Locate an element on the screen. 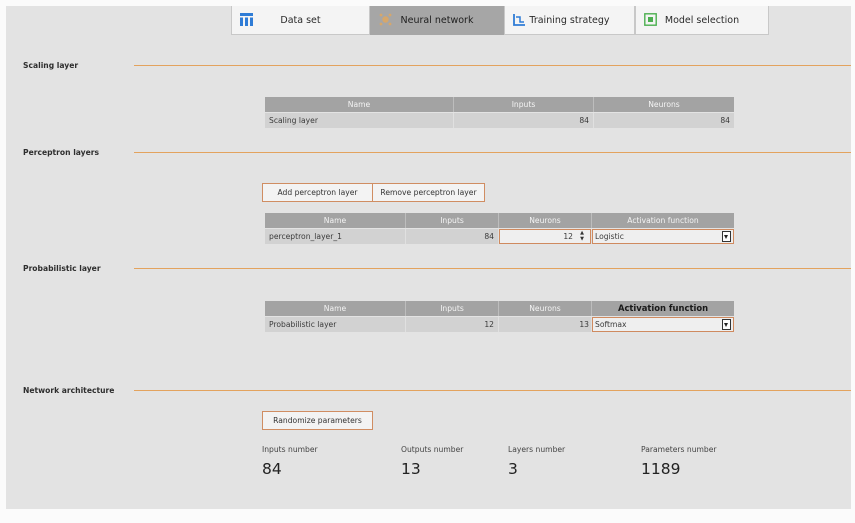 Image resolution: width=855 pixels, height=523 pixels. cell-neurons: 13 is located at coordinates (545, 324).